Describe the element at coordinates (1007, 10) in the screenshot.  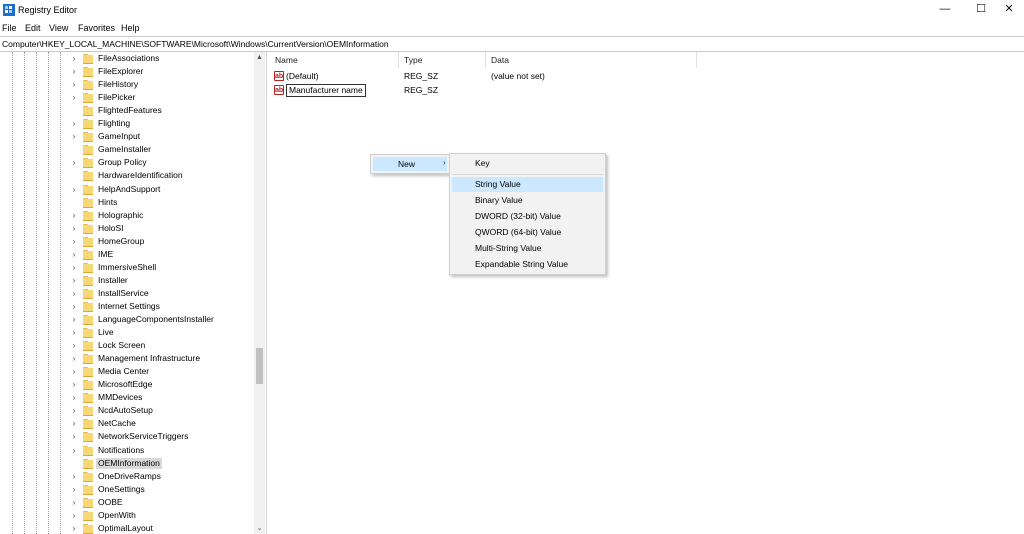
I see `close-button: ✕` at that location.